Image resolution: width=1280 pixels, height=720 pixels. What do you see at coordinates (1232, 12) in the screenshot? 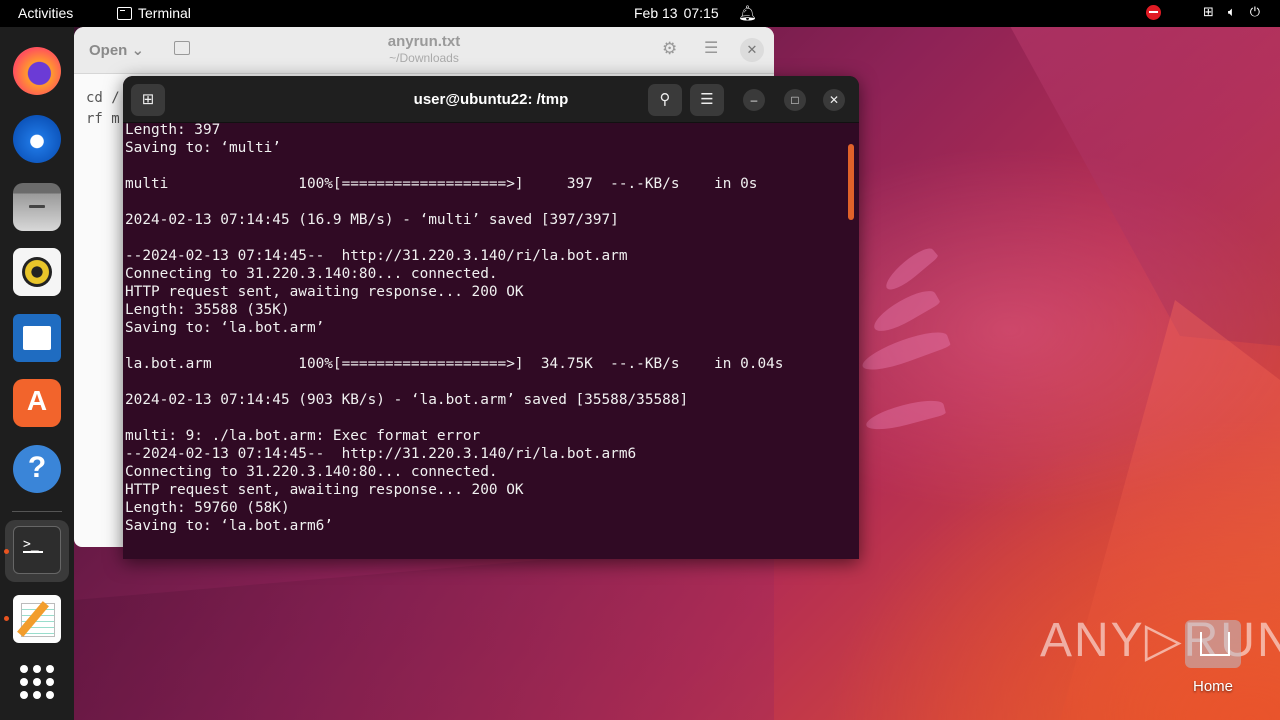
I see `volume-icon: 🔈︎` at bounding box center [1232, 12].